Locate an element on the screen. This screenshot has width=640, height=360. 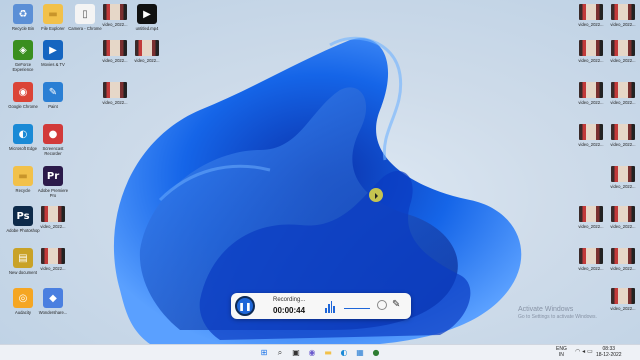
desktop-icon: ◐ Microsoft Edge is located at coordinates (23, 145).